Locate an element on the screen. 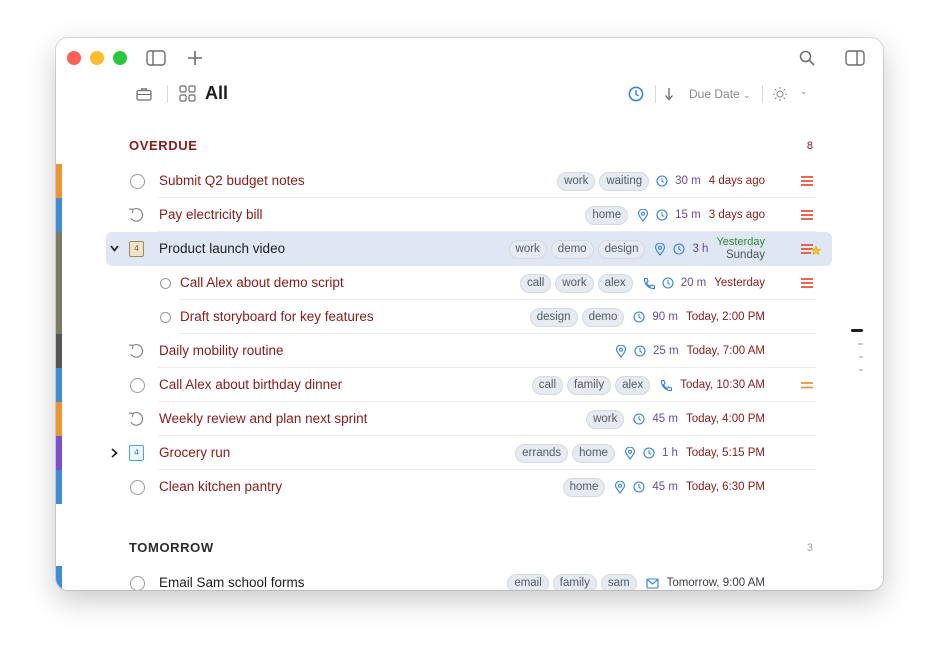  task-duration: 1 h is located at coordinates (669, 453).